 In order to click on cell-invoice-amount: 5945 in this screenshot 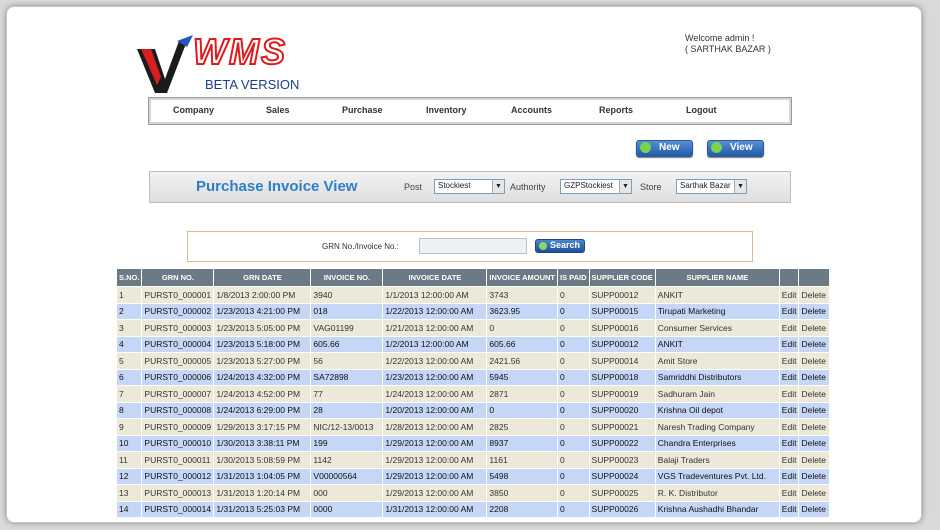, I will do `click(522, 377)`.